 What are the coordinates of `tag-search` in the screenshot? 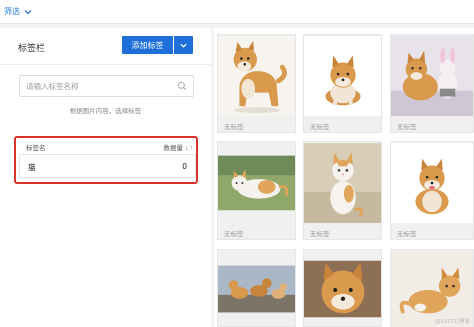 It's located at (106, 86).